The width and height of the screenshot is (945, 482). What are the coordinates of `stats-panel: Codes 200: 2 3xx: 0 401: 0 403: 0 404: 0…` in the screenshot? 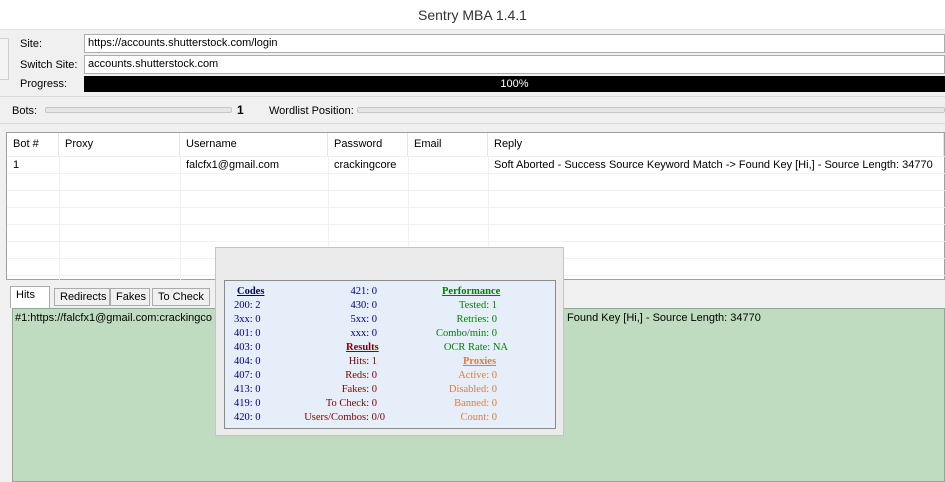 It's located at (389, 341).